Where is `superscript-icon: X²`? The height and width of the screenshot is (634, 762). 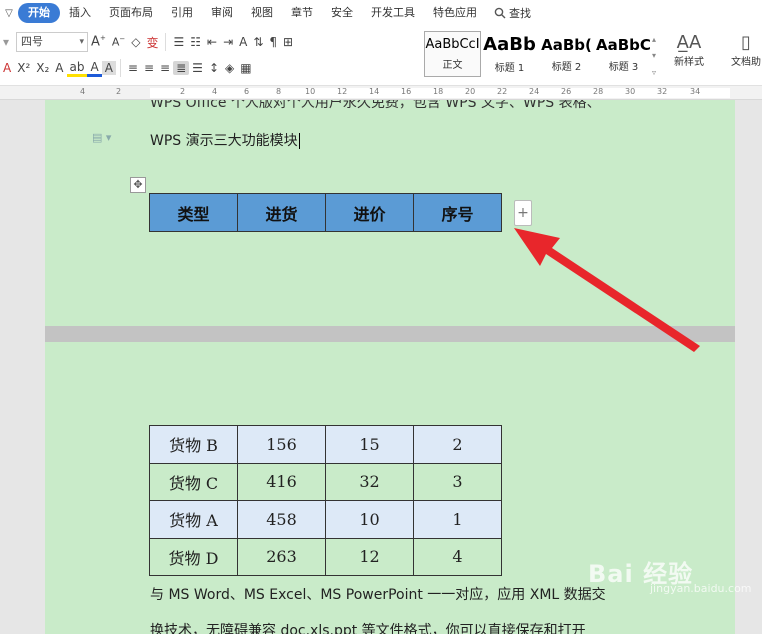 superscript-icon: X² is located at coordinates (23, 68).